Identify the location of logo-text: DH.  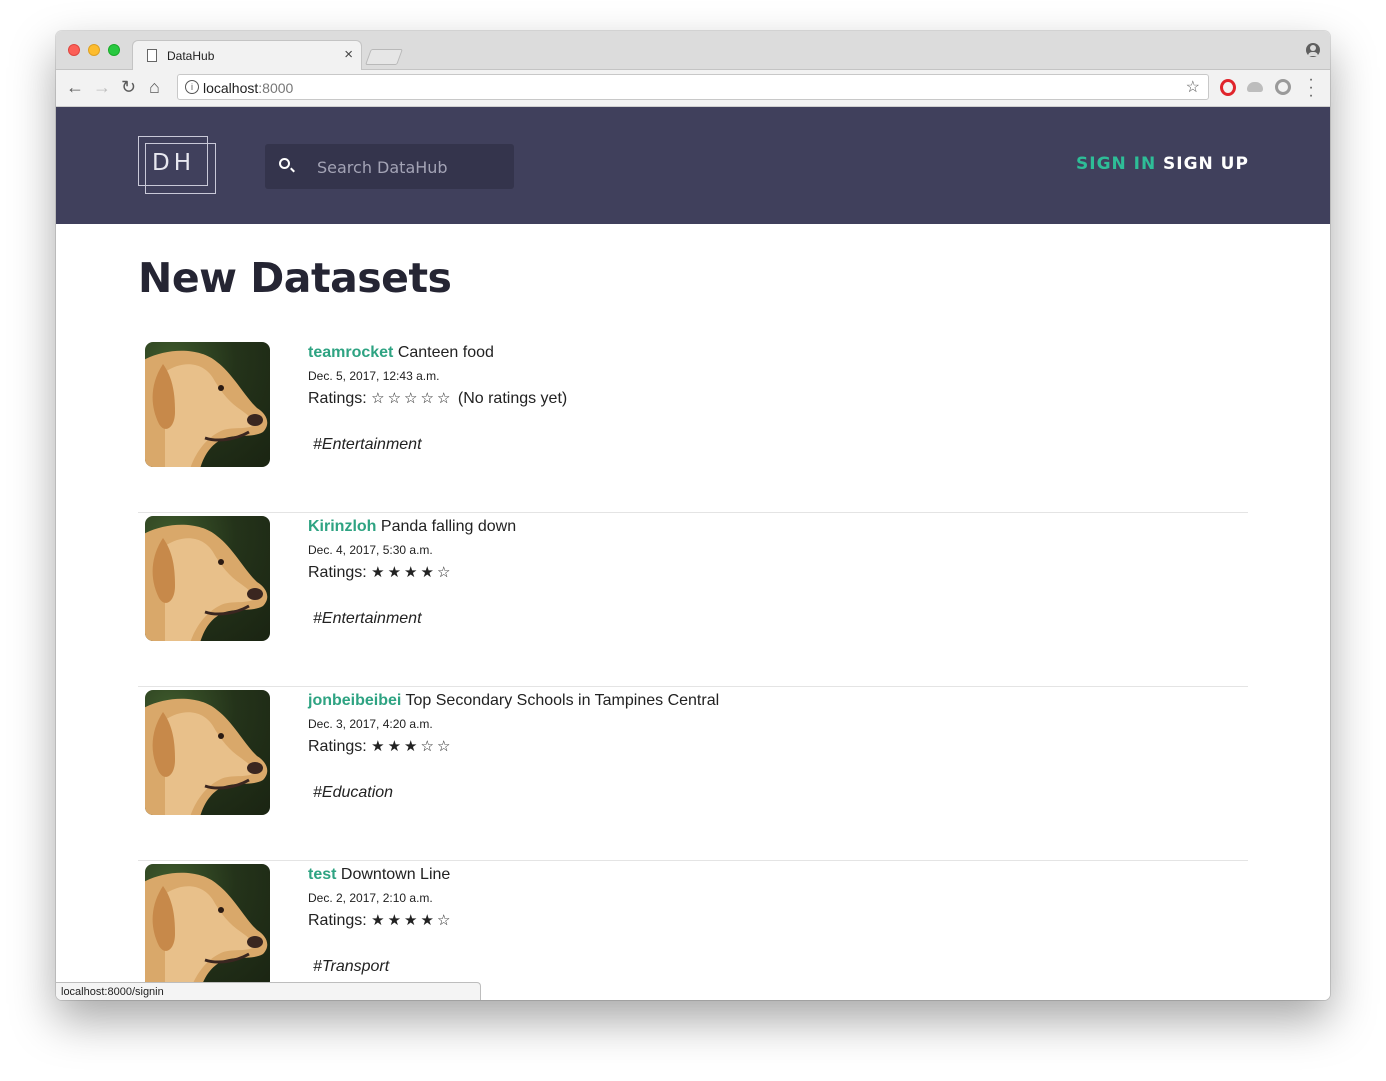
(174, 163).